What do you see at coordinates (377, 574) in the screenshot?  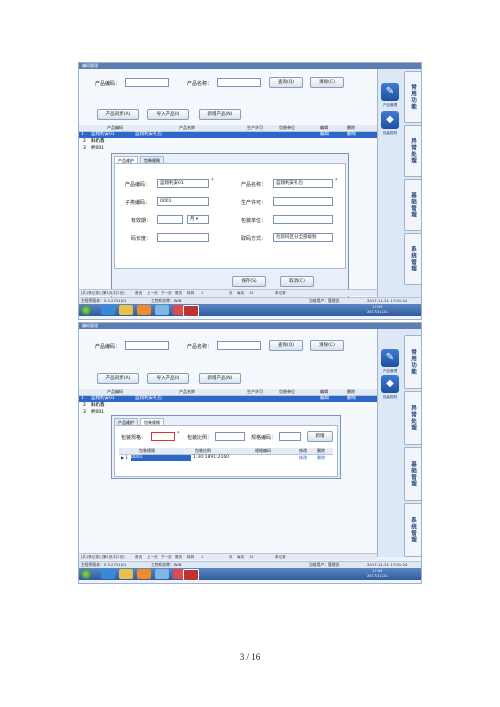 I see `tray-clock: 17:04 2017/11/21` at bounding box center [377, 574].